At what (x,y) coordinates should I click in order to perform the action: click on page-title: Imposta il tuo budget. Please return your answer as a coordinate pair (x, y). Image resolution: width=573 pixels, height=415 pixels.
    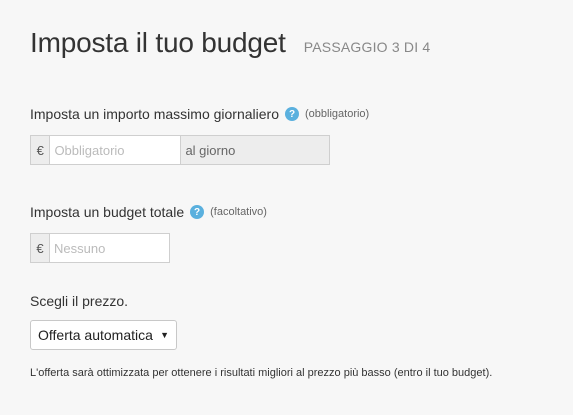
    Looking at the image, I should click on (158, 42).